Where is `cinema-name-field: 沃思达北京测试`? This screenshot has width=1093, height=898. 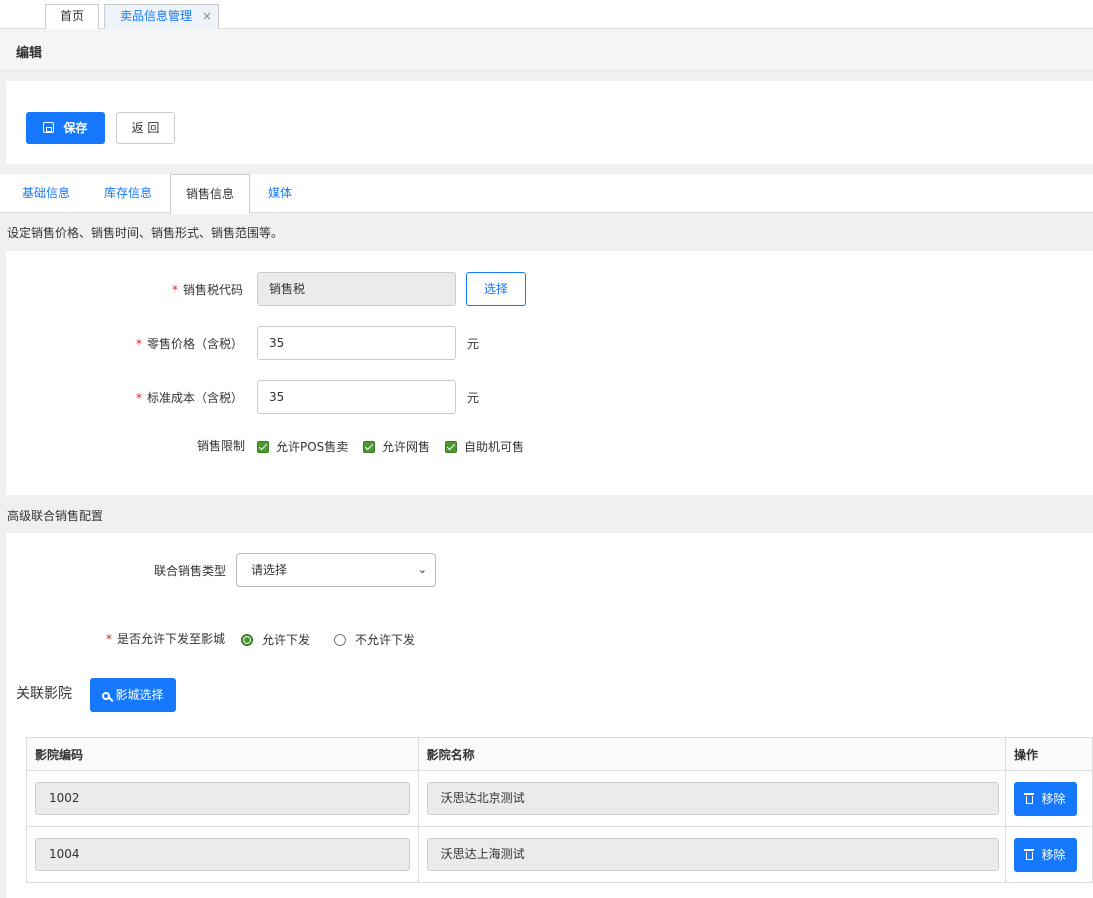 cinema-name-field: 沃思达北京测试 is located at coordinates (712, 798).